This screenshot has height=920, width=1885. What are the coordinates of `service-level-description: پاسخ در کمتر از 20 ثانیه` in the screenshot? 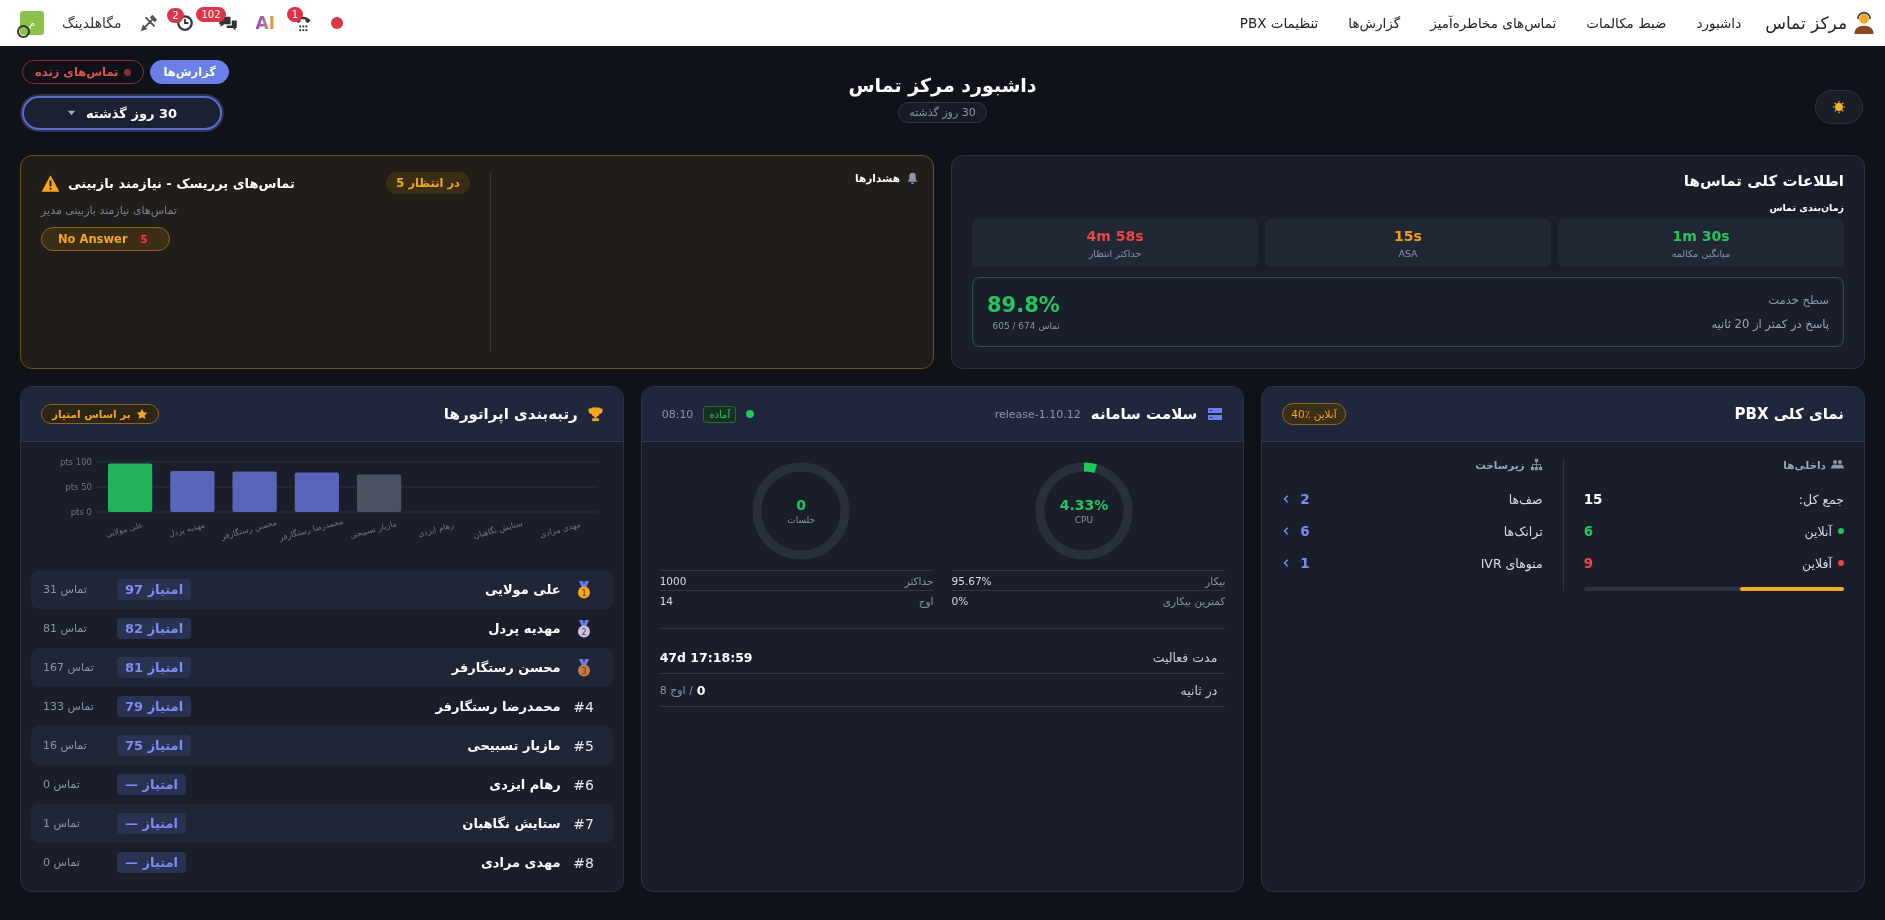 It's located at (1770, 324).